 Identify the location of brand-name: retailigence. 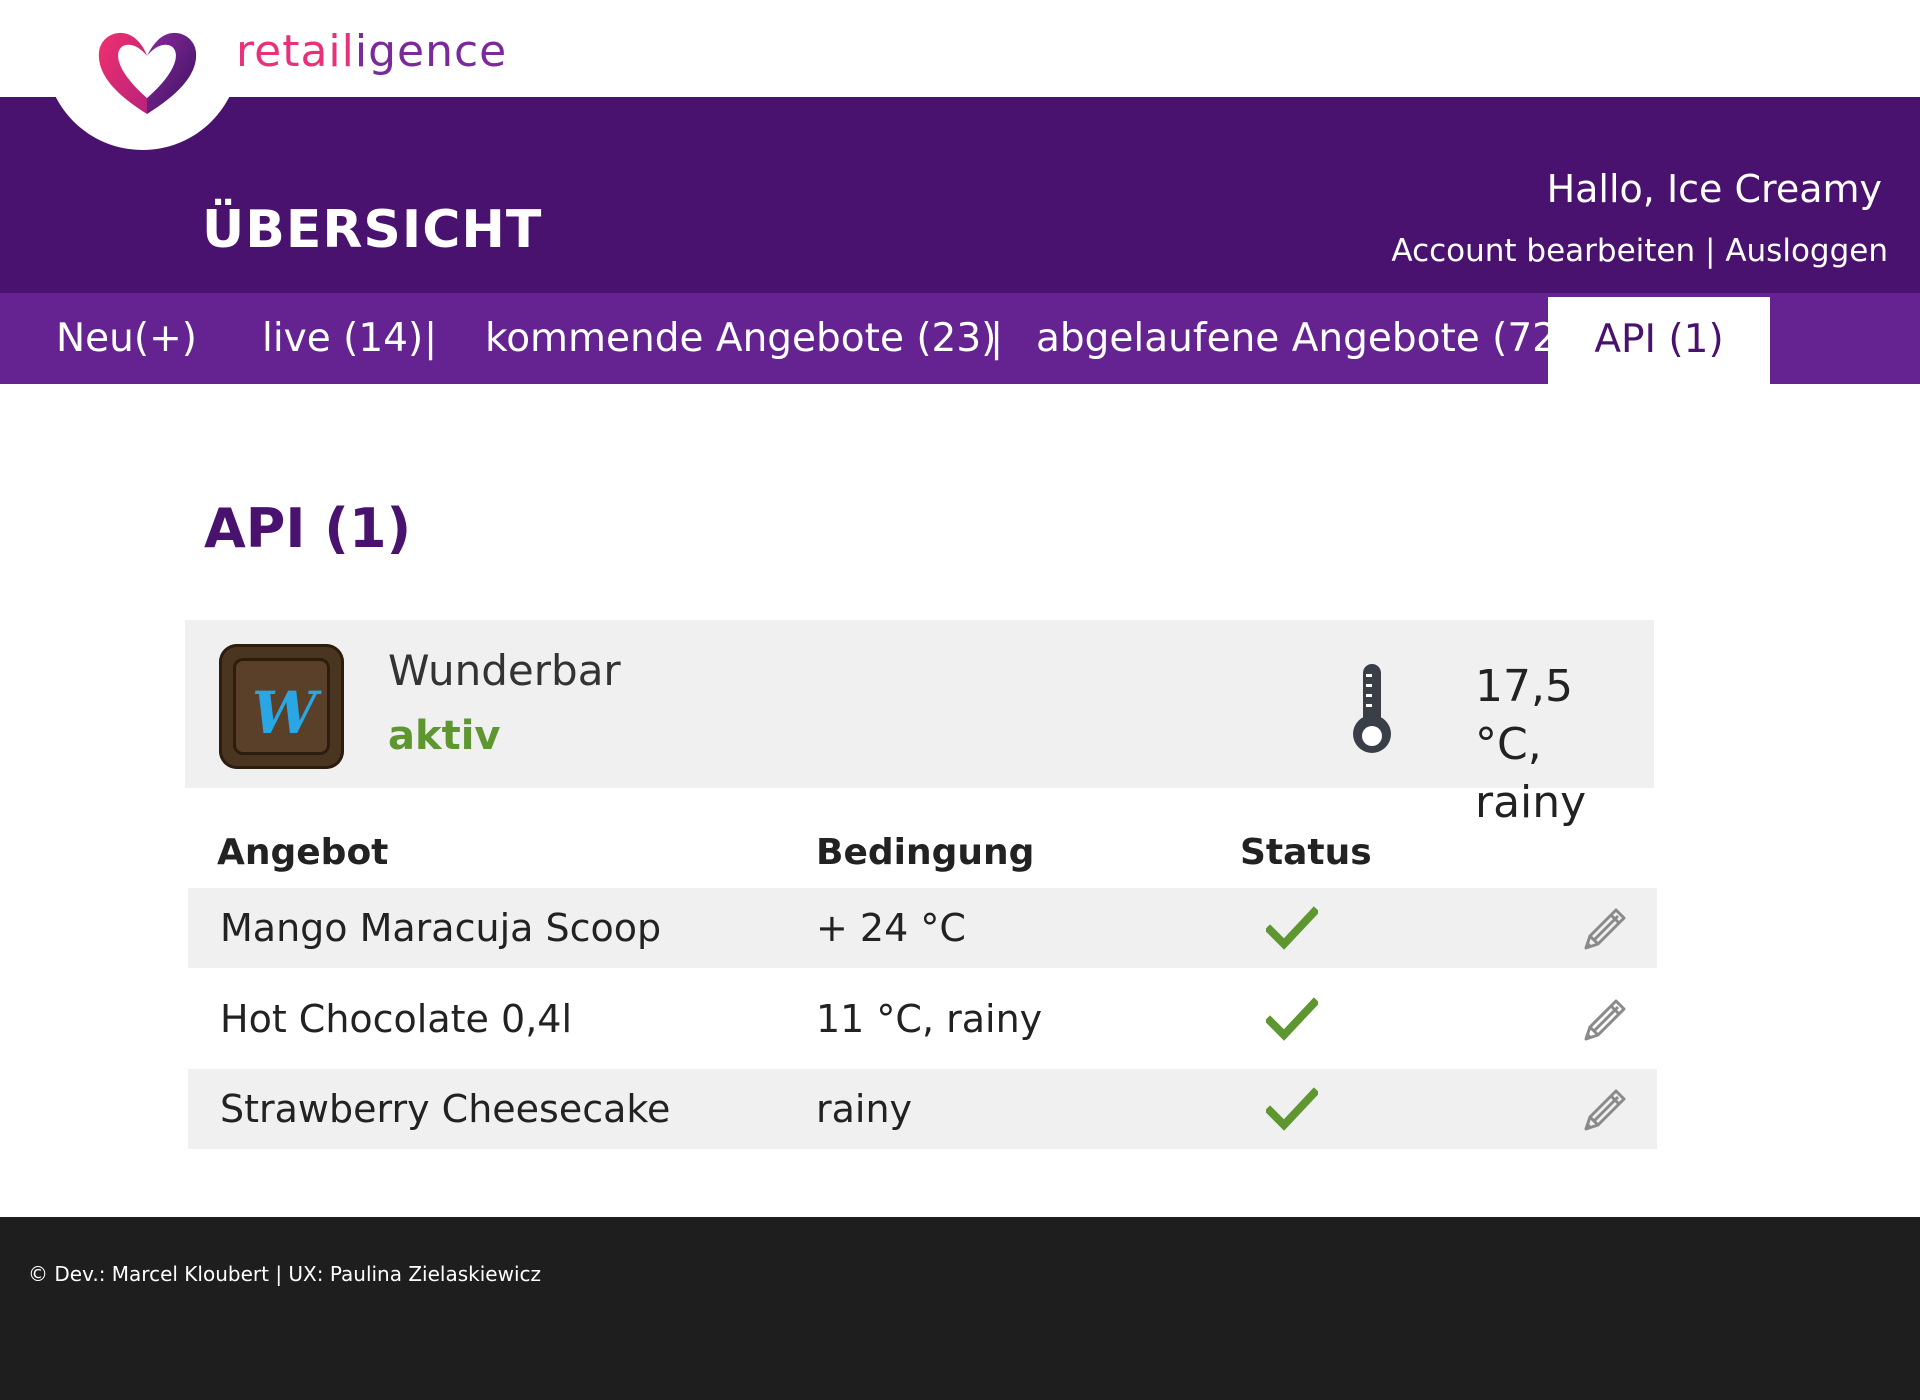
(371, 51).